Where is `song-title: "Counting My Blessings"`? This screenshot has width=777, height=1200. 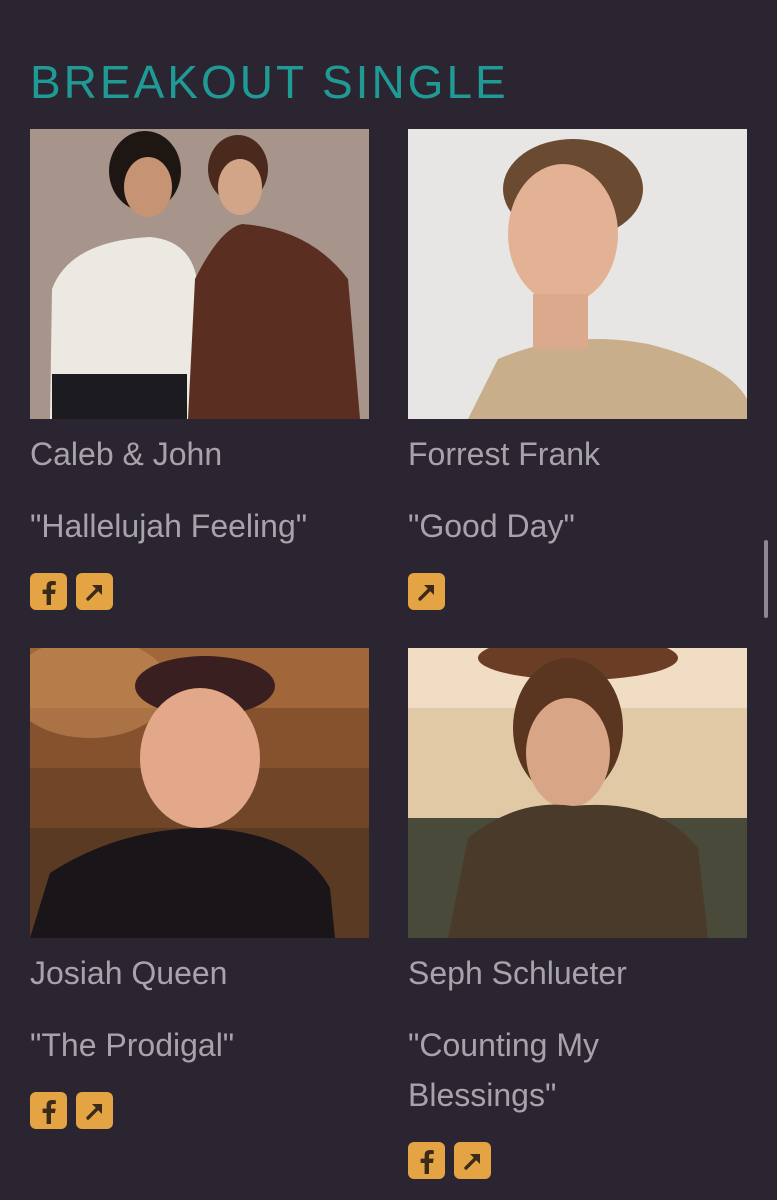
song-title: "Counting My Blessings" is located at coordinates (503, 1070).